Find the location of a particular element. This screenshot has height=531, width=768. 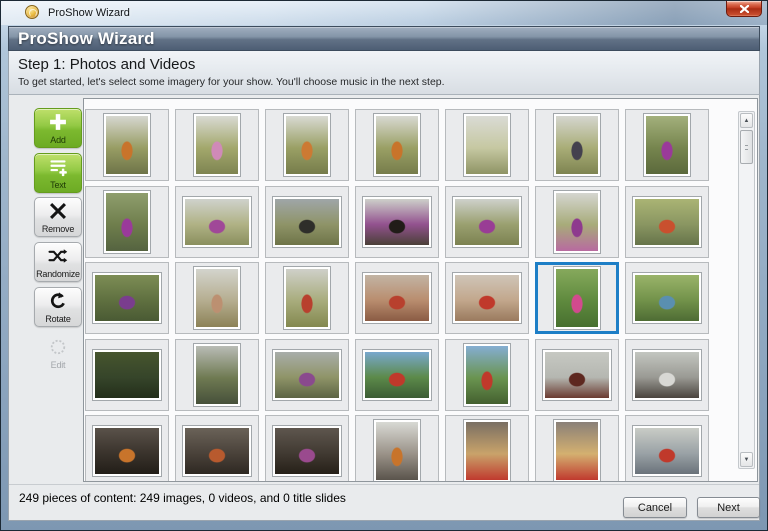

x-icon is located at coordinates (58, 211).